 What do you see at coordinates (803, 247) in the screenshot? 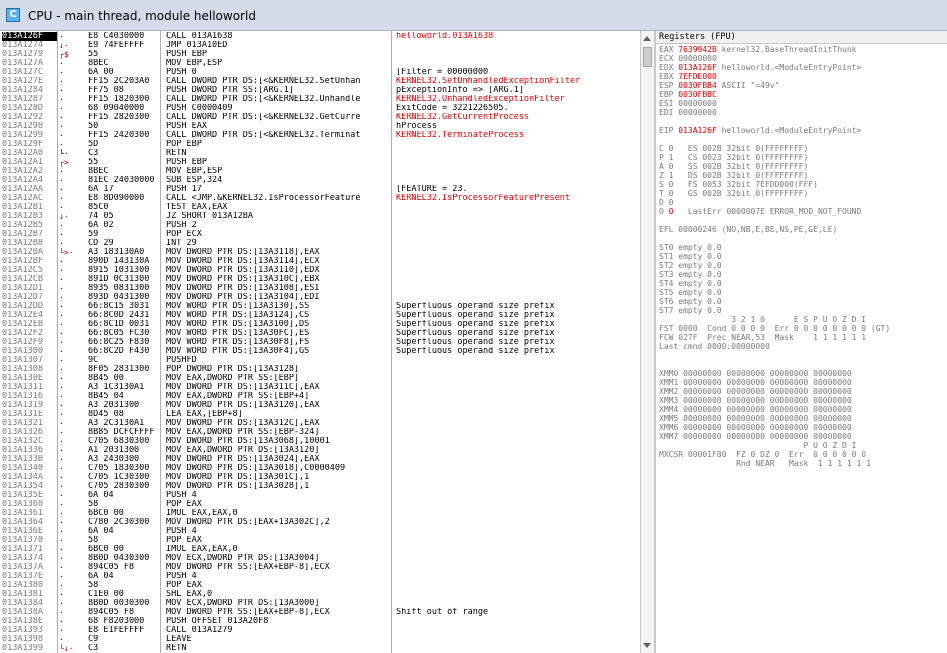
I see `register-line: ST0 empty 0.0` at bounding box center [803, 247].